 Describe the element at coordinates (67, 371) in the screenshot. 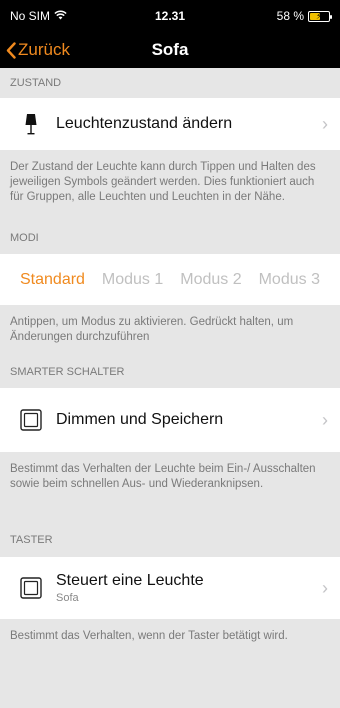

I see `section-header-smarter-schalter: SMARTER SCHALTER` at that location.